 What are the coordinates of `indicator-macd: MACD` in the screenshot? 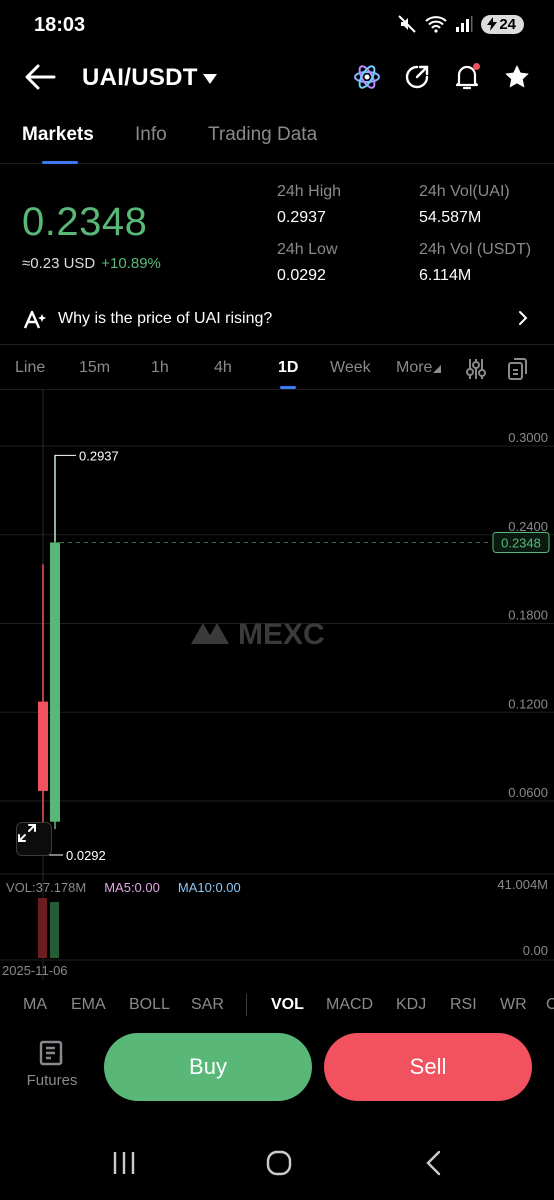 It's located at (349, 1005).